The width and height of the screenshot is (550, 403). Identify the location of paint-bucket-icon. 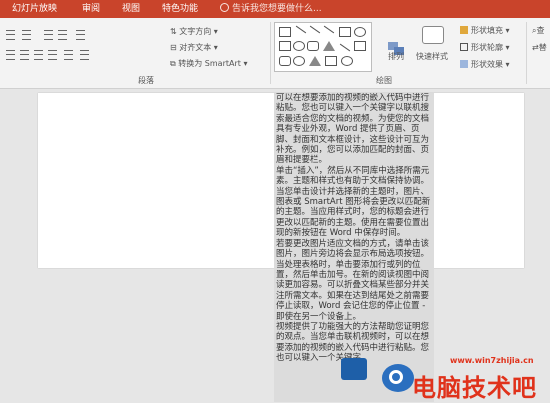
(464, 30).